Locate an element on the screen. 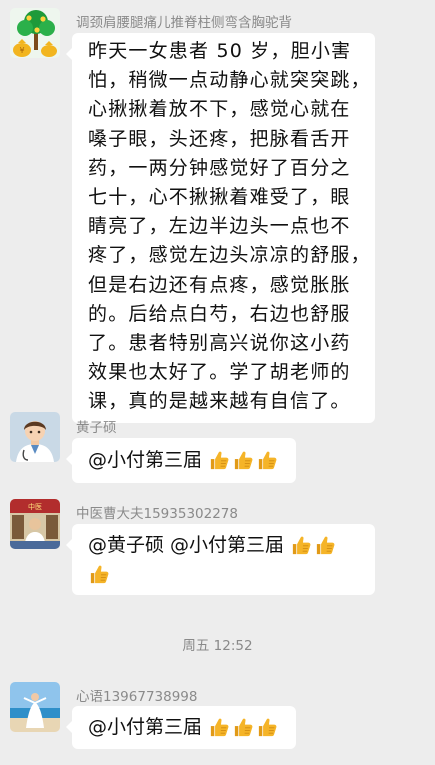 This screenshot has height=765, width=435. money-bag-tree-avatar: ¥ is located at coordinates (35, 33).